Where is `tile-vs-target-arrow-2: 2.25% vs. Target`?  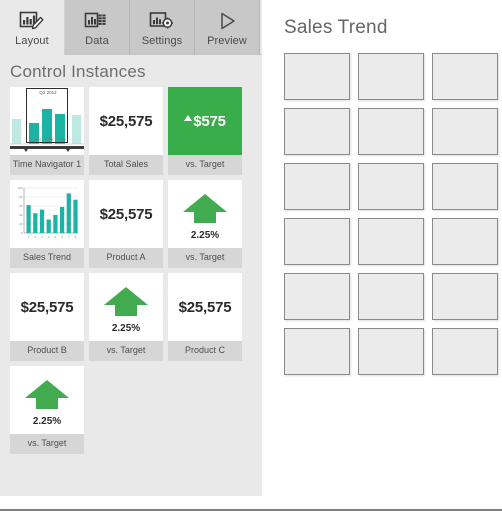 tile-vs-target-arrow-2: 2.25% vs. Target is located at coordinates (126, 317).